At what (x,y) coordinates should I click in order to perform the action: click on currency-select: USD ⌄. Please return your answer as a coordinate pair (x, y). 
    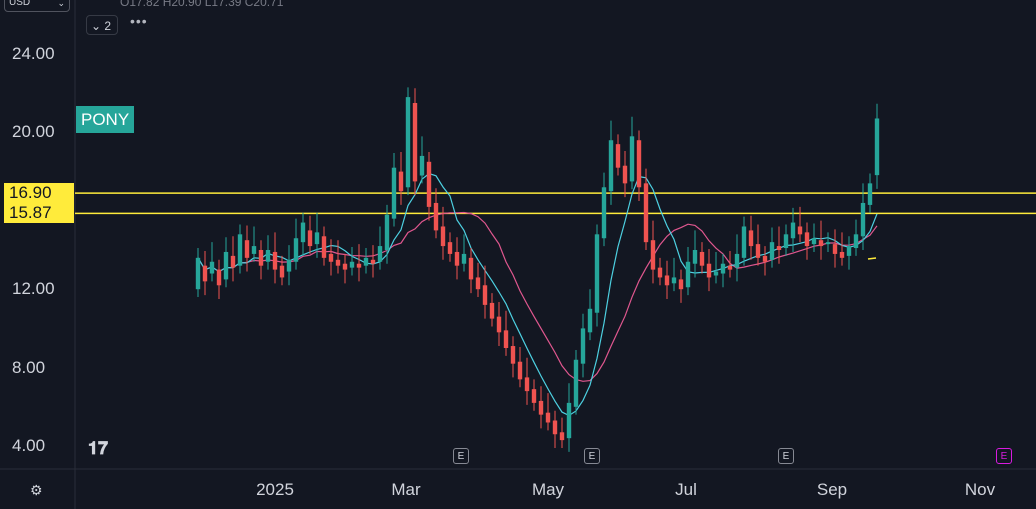
    Looking at the image, I should click on (37, 6).